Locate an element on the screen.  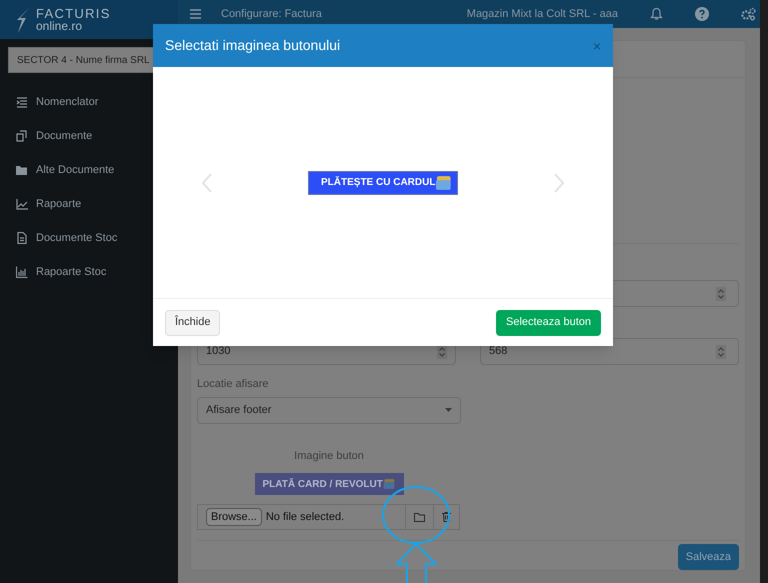
field-label: Locatie afisare is located at coordinates (233, 384).